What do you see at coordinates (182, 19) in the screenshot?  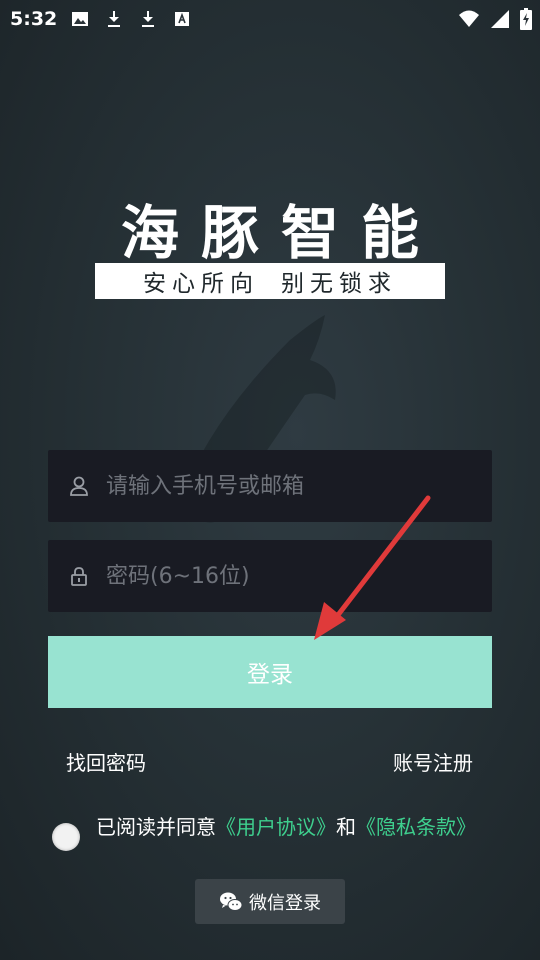 I see `font-icon` at bounding box center [182, 19].